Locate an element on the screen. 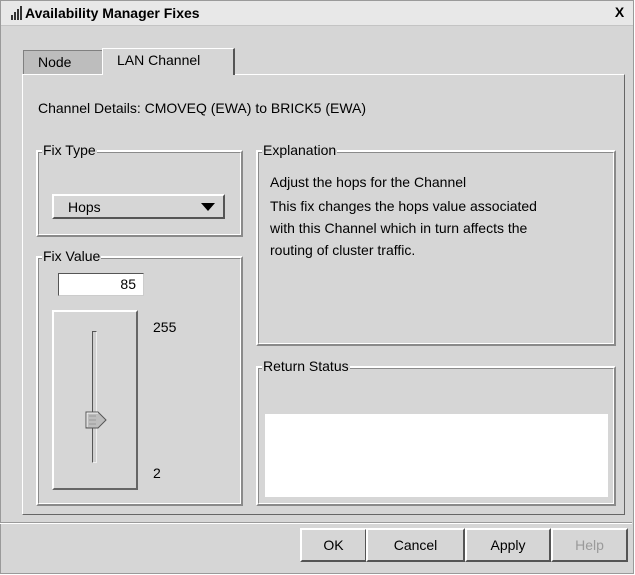  tab-node: Node is located at coordinates (64, 62).